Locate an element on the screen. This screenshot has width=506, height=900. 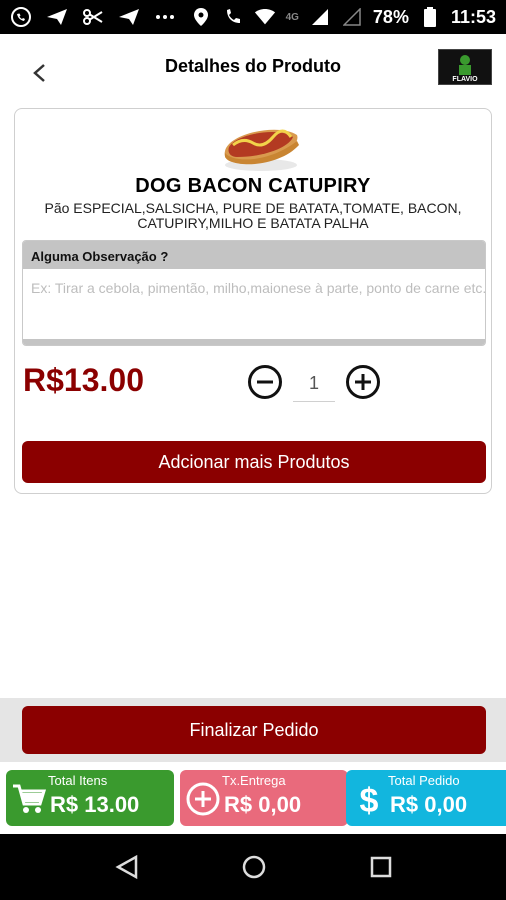
page-title: Detalhes do Produto is located at coordinates (252, 66).